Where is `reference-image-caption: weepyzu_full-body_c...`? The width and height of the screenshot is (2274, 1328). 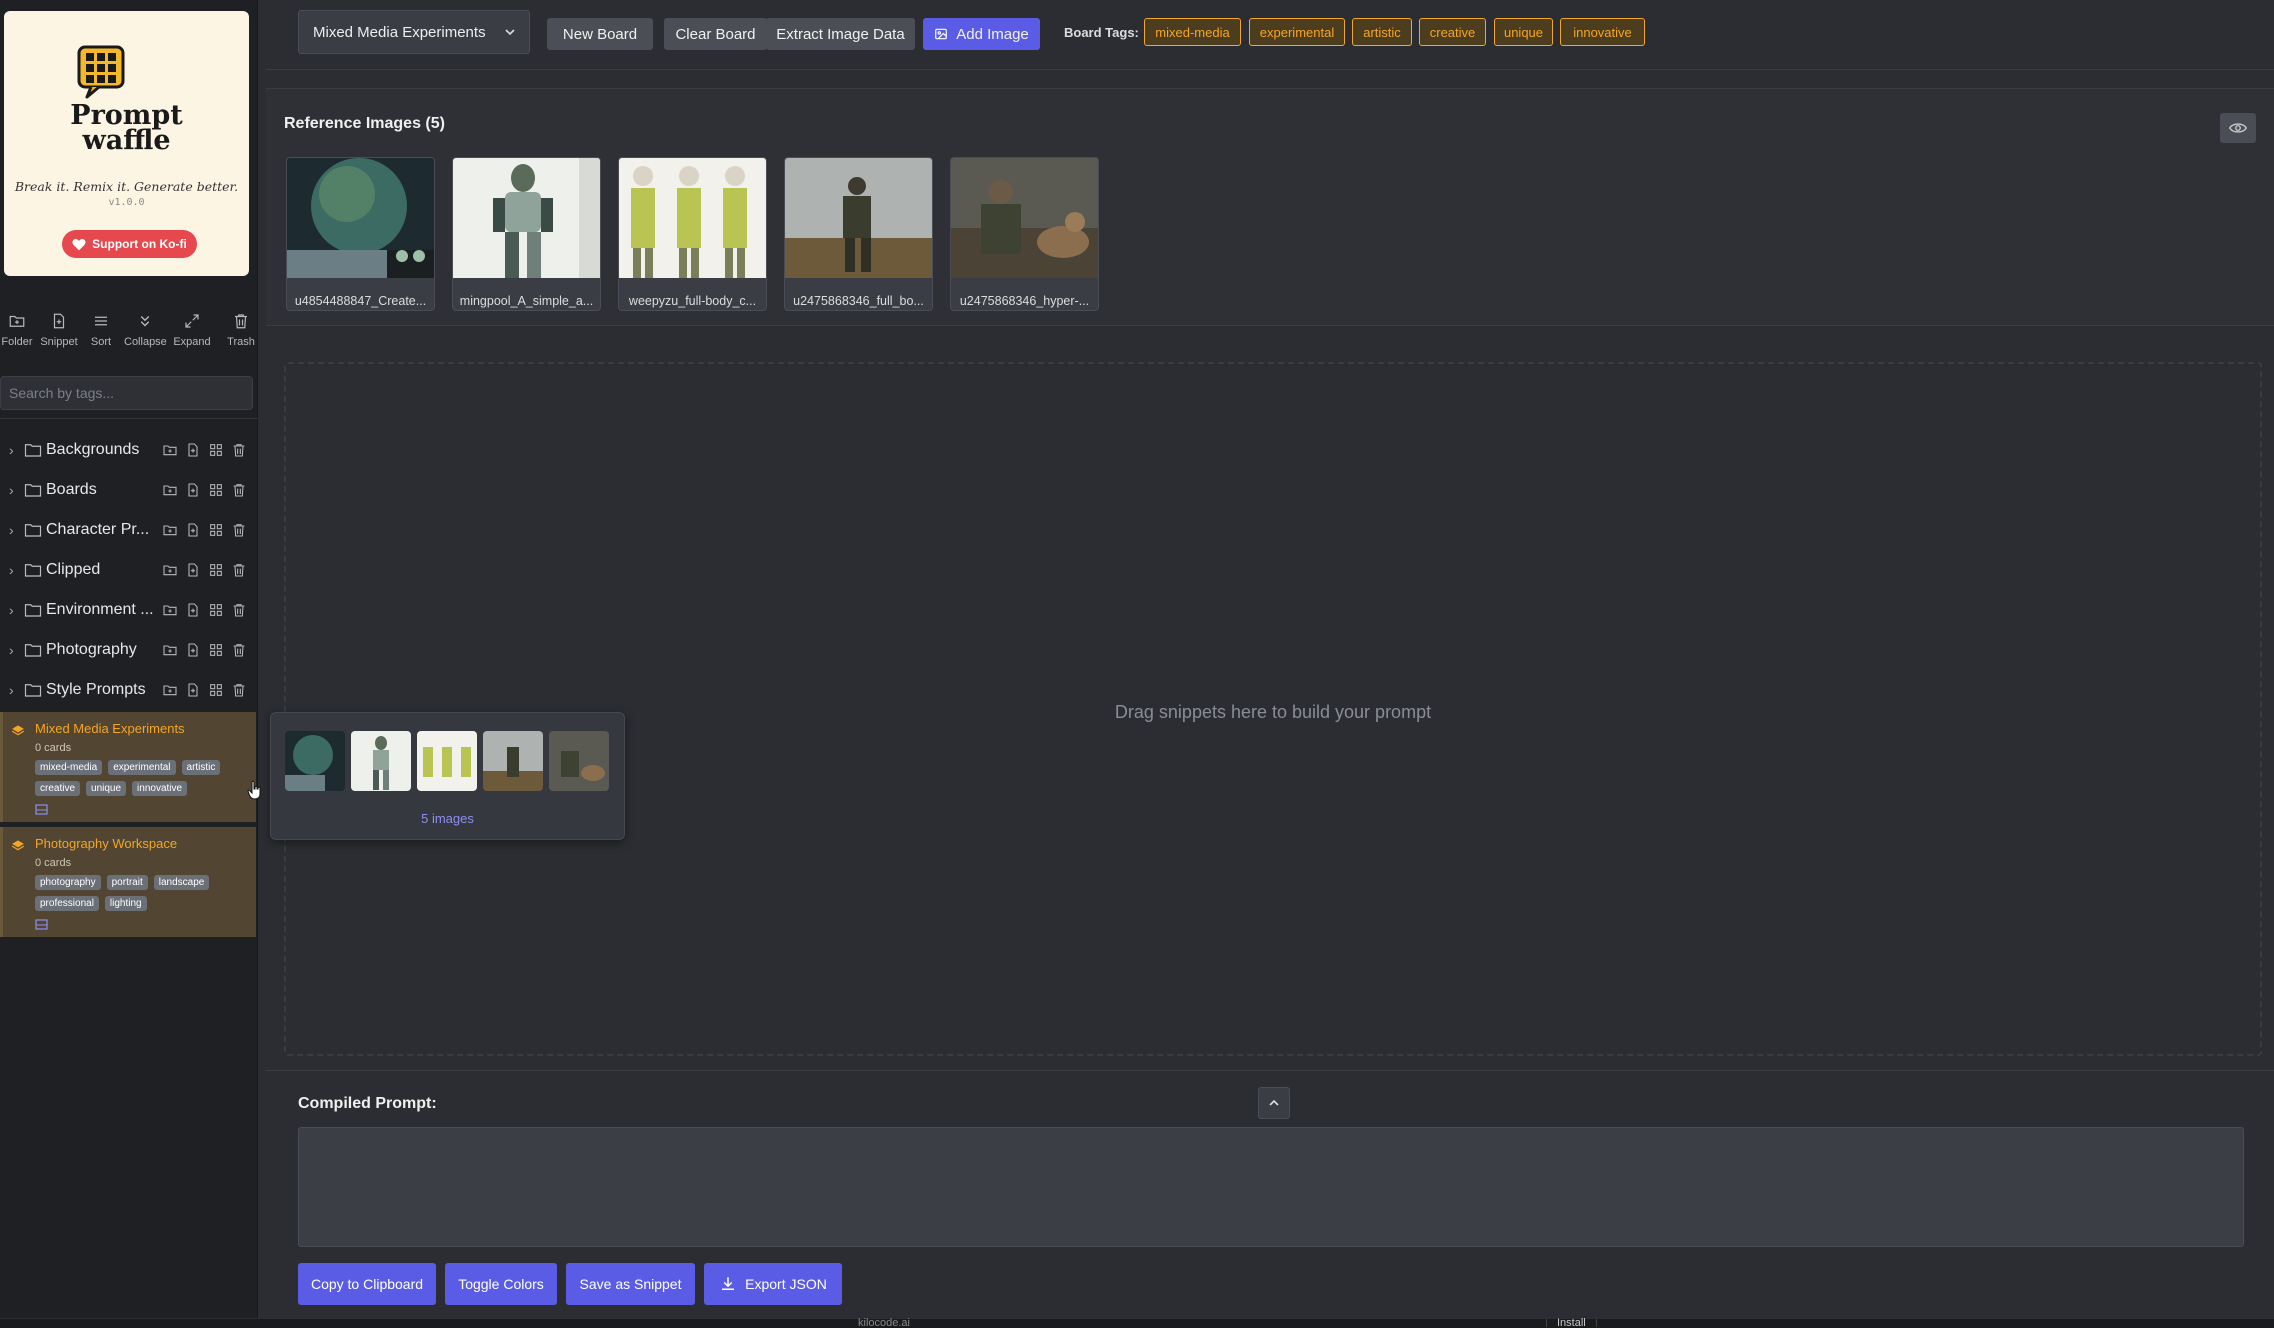 reference-image-caption: weepyzu_full-body_c... is located at coordinates (692, 301).